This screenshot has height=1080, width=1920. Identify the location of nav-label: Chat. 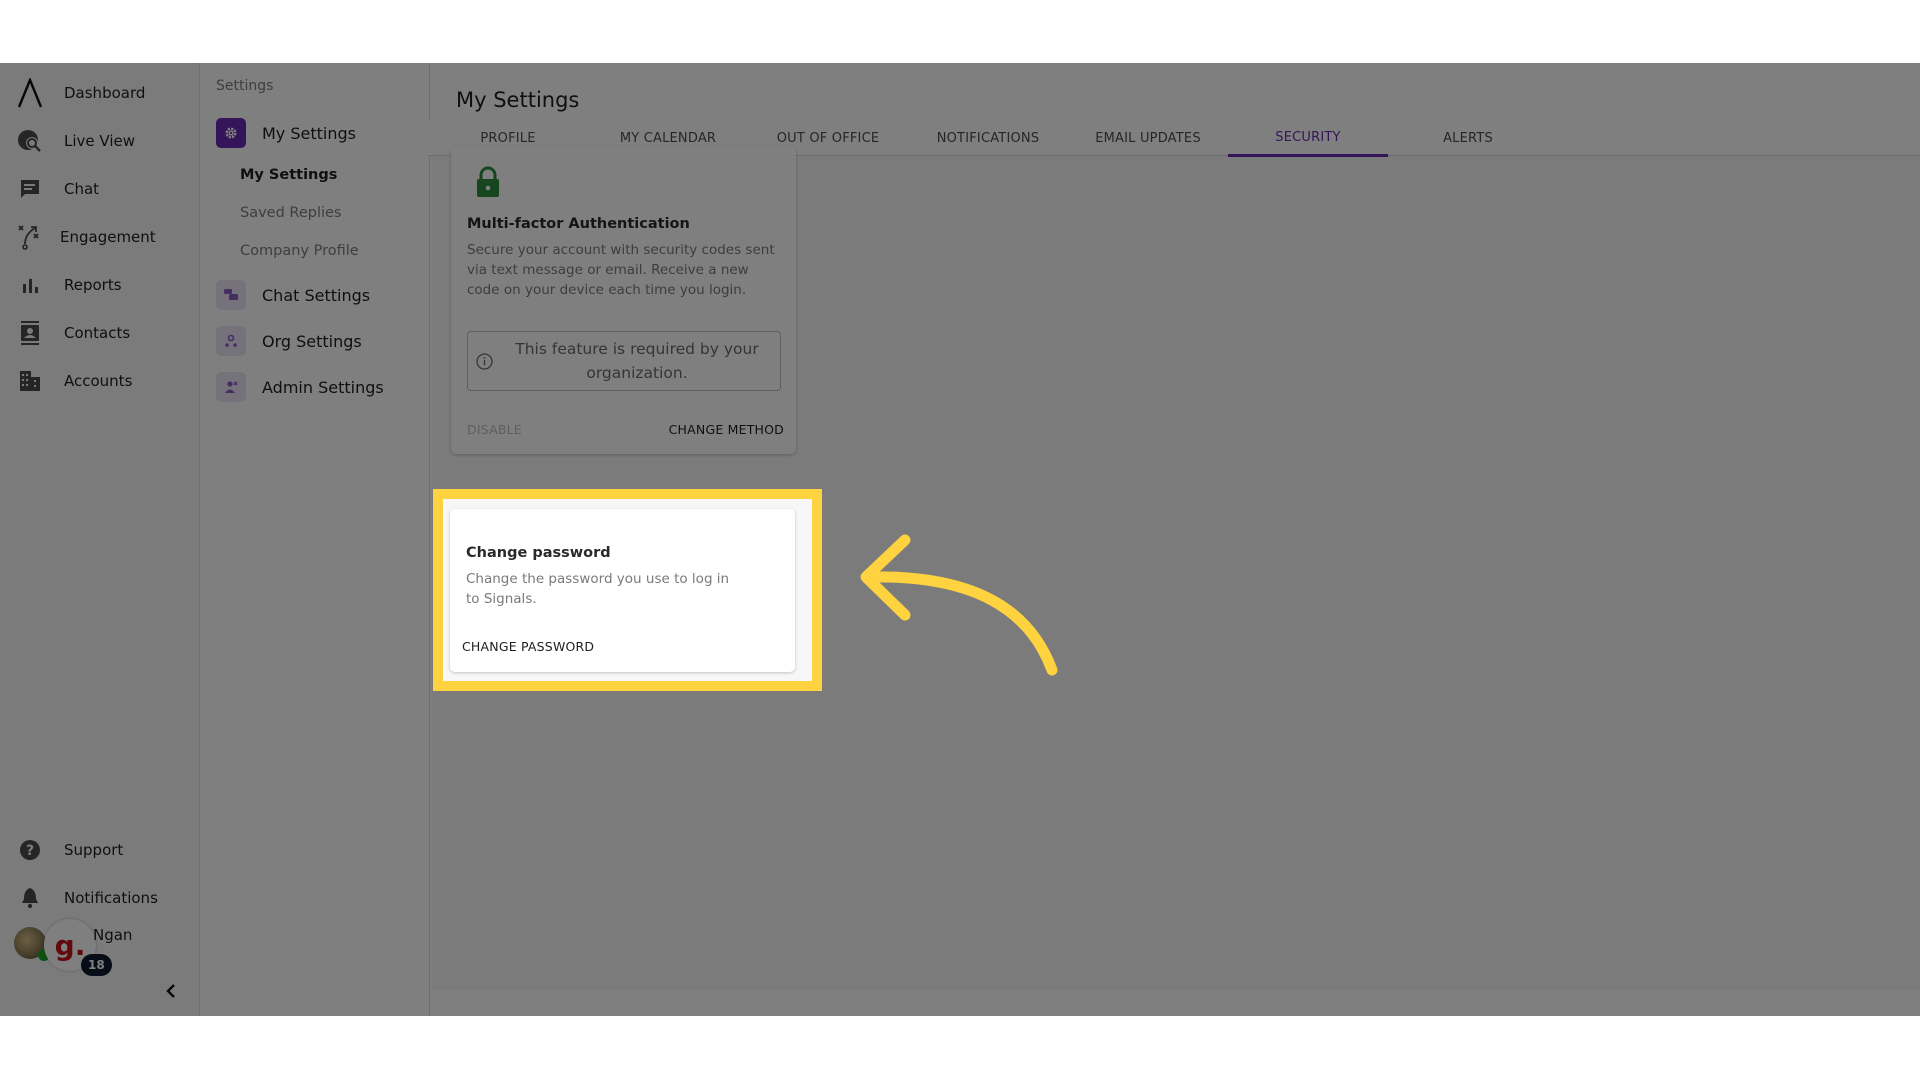
(82, 189).